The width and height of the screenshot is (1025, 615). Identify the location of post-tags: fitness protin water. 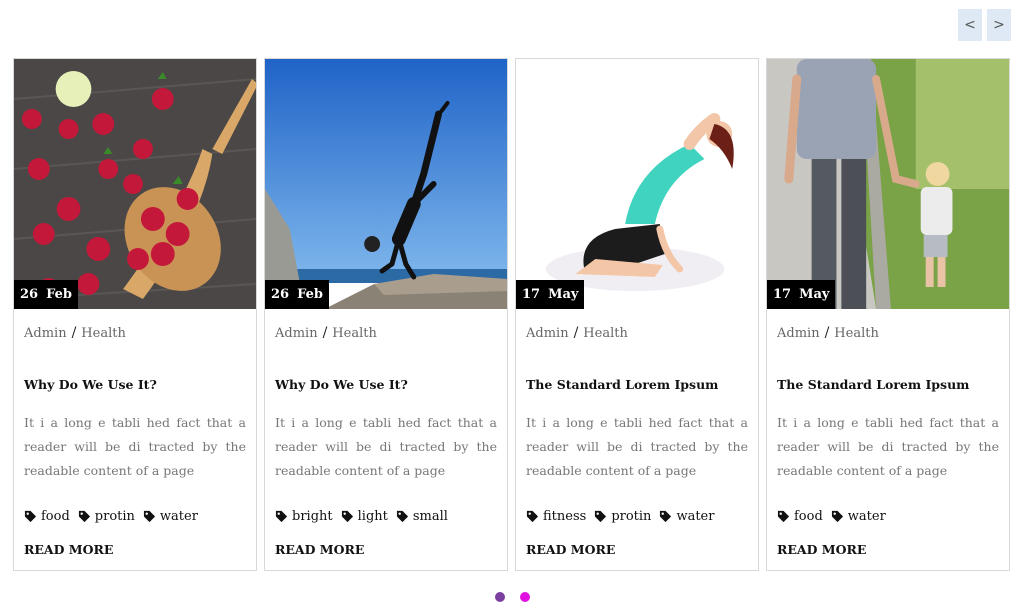
(620, 516).